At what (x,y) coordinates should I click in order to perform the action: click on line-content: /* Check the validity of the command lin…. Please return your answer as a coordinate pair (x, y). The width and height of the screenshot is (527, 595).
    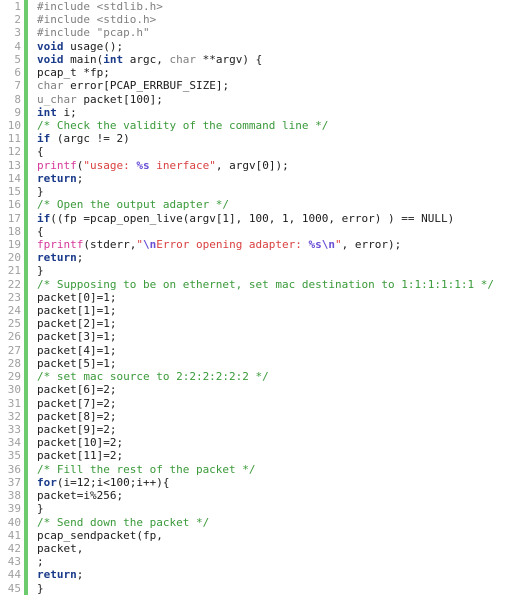
    Looking at the image, I should click on (277, 125).